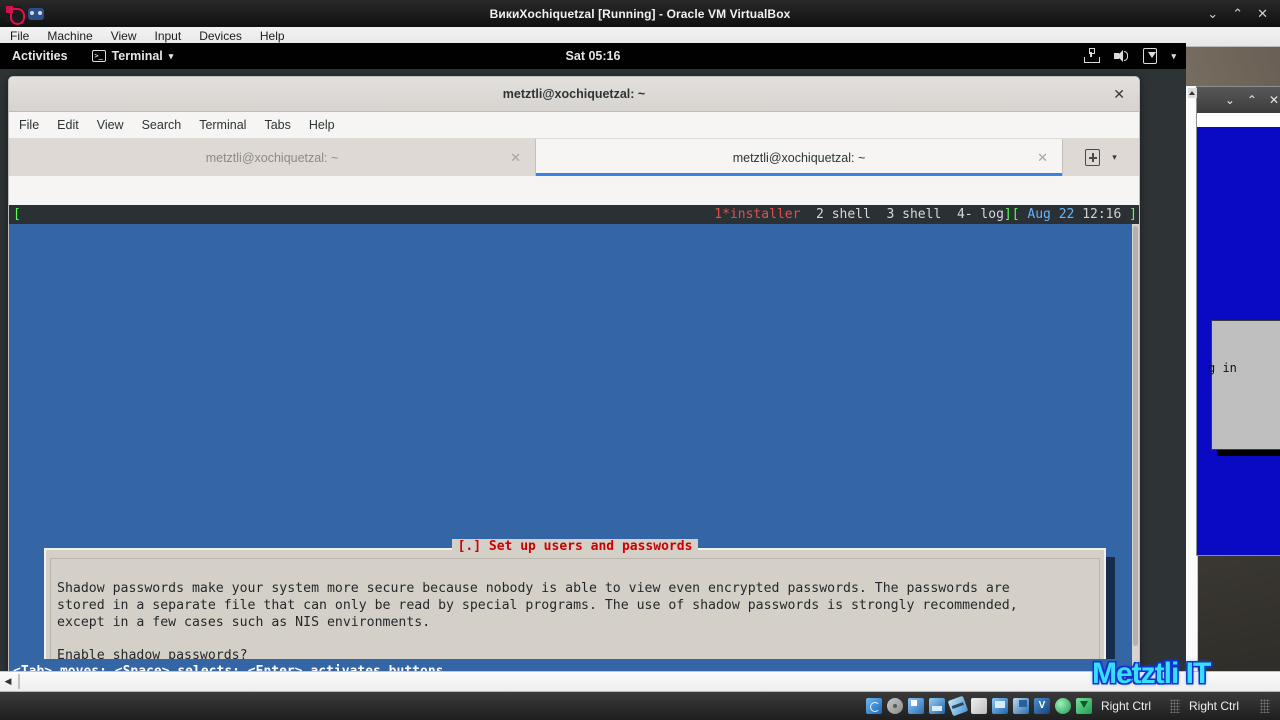  I want to click on terminal-vertical-scrollbar, so click(1135, 453).